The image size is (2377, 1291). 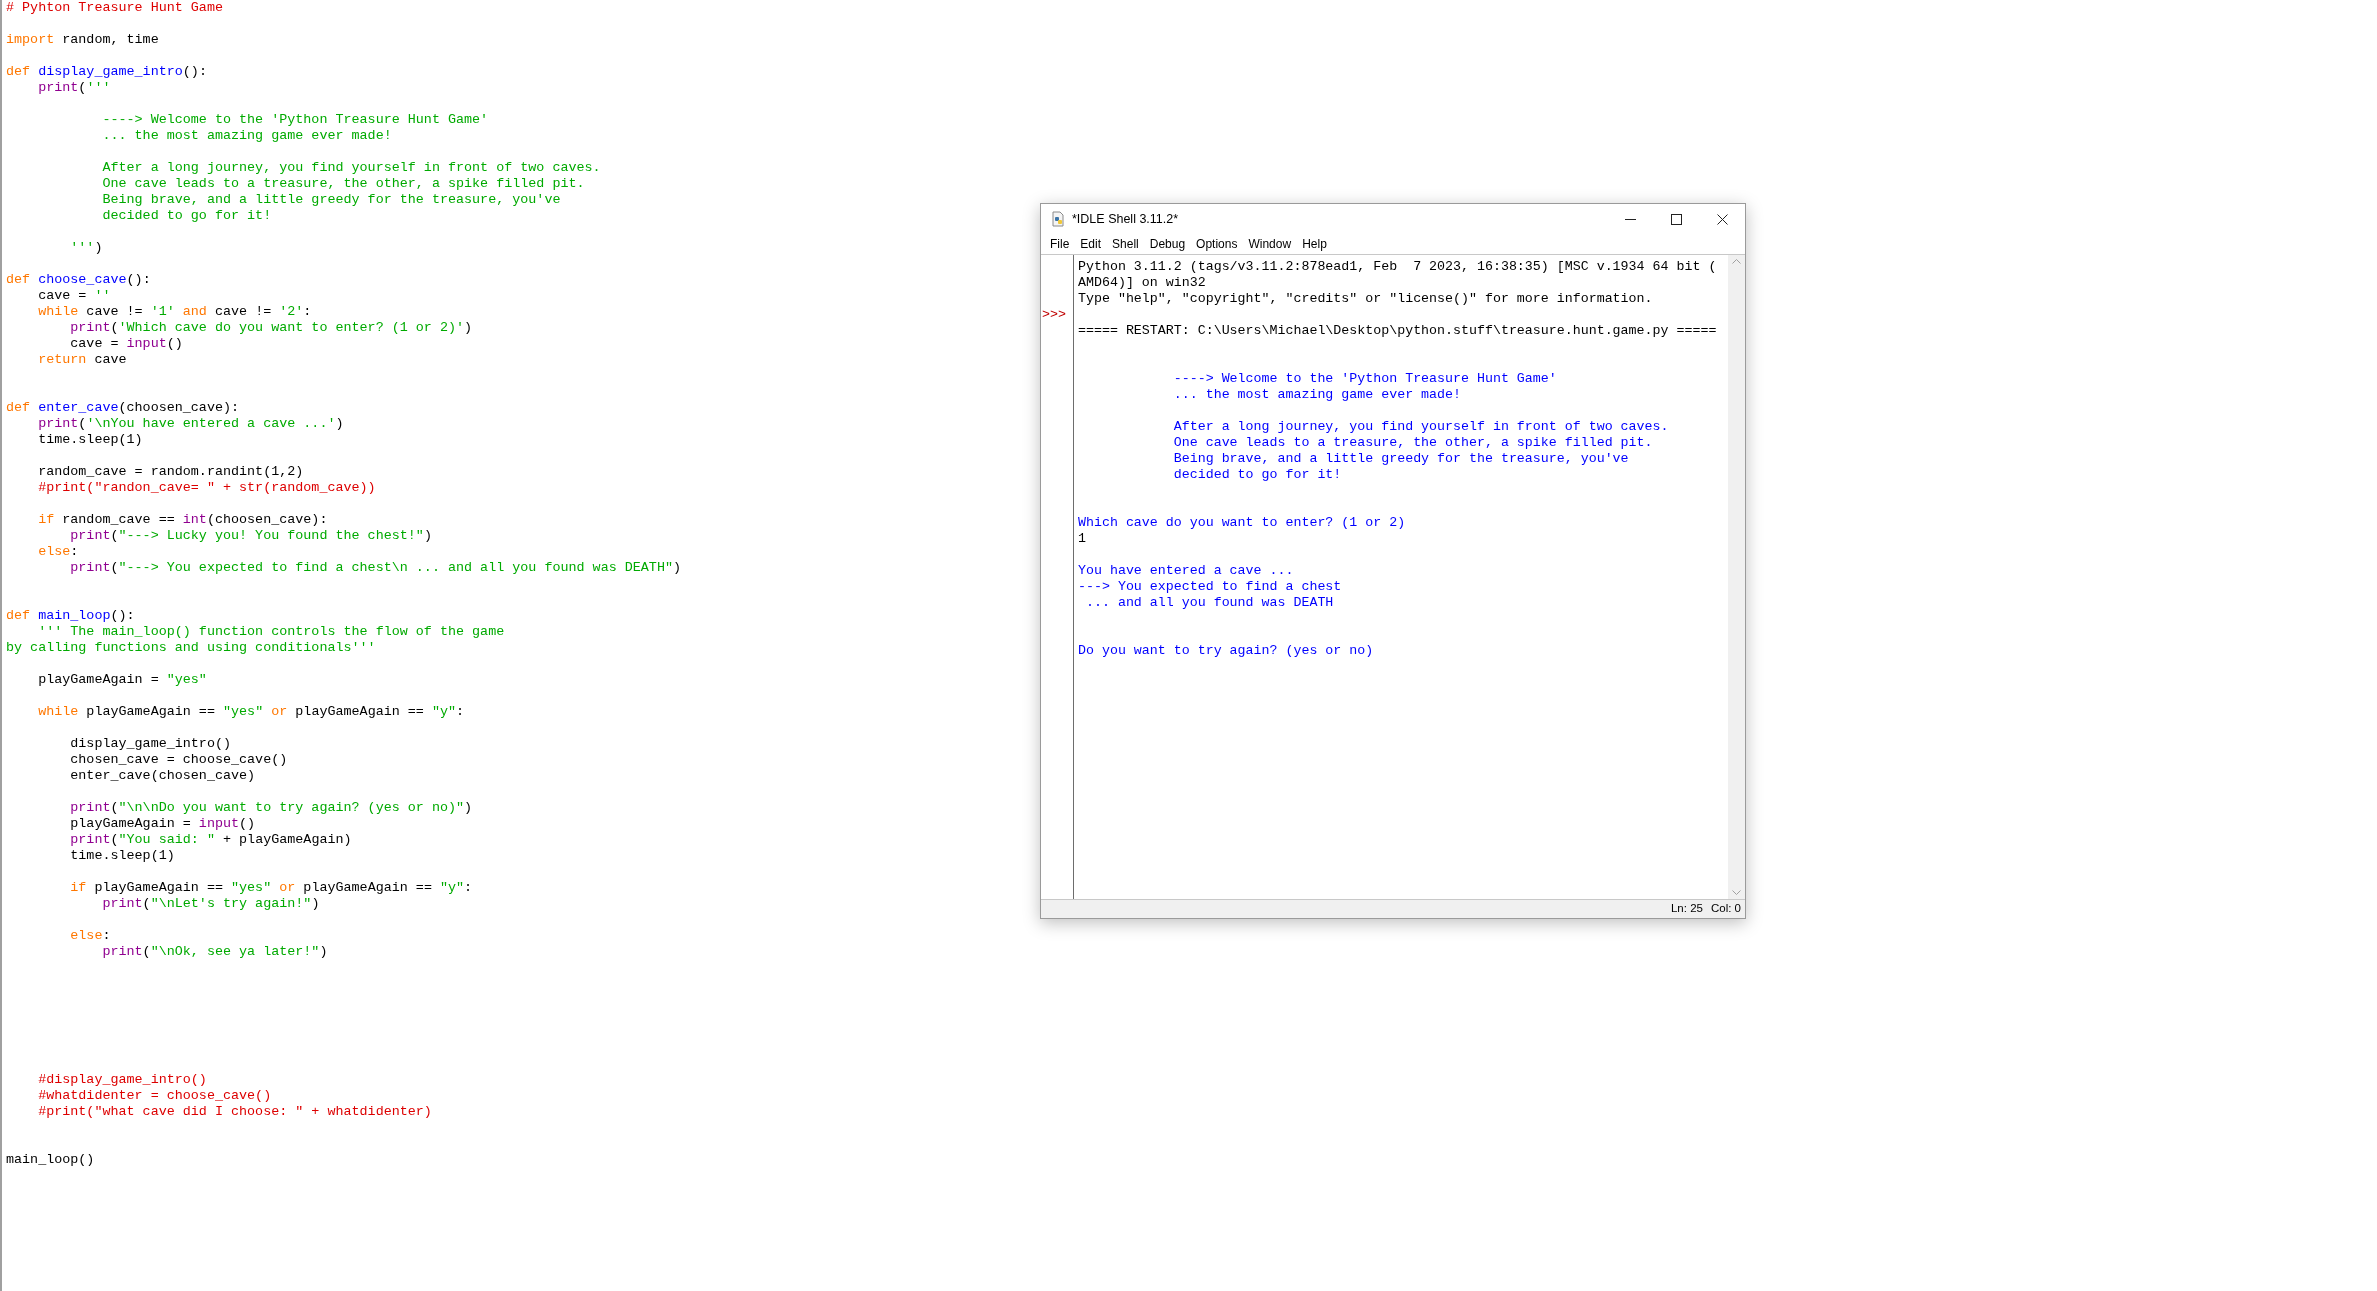 What do you see at coordinates (162, 776) in the screenshot?
I see `code-line: enter_cave(chosen_cave)` at bounding box center [162, 776].